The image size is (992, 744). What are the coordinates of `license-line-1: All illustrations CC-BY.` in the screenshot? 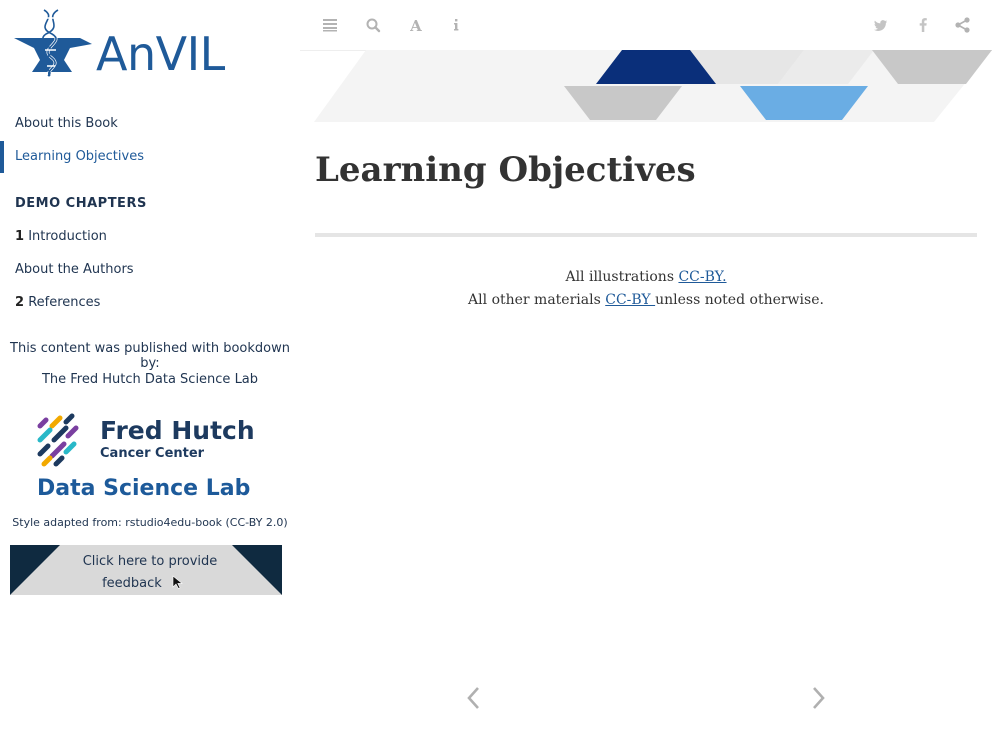 It's located at (646, 277).